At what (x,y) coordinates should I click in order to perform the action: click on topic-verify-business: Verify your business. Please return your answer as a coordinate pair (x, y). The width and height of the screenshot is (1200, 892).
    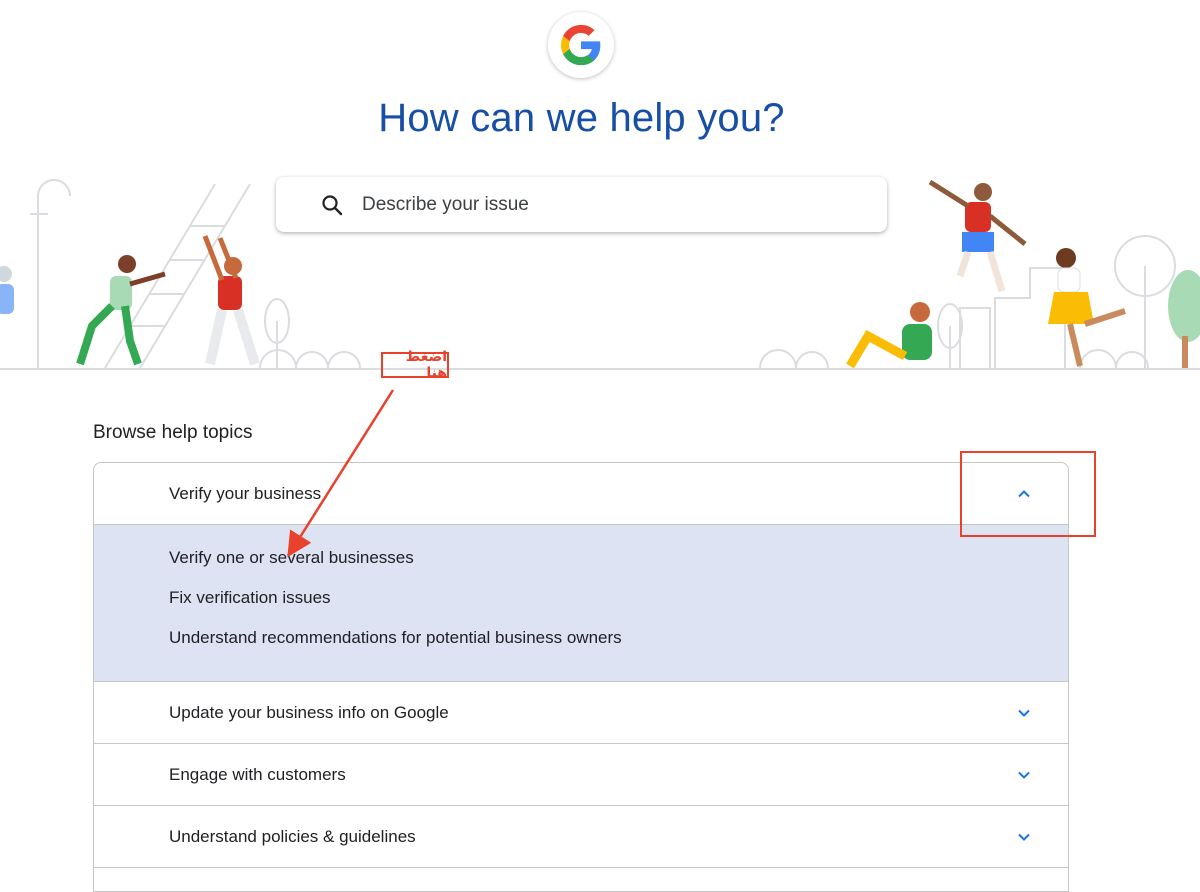
    Looking at the image, I should click on (581, 494).